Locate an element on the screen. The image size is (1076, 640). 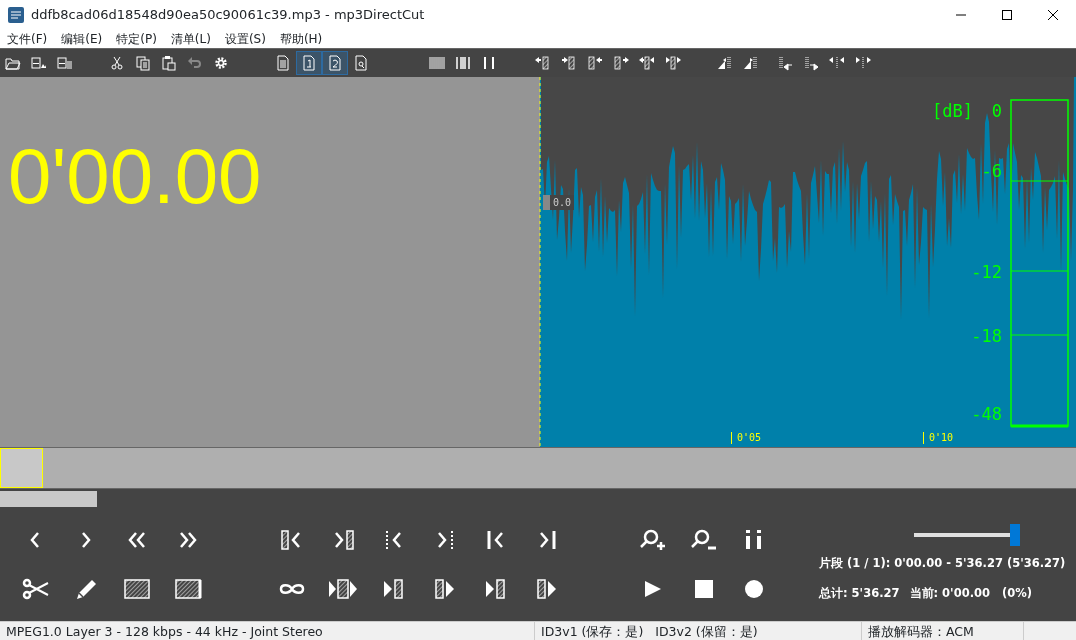
document-two-icon is located at coordinates (335, 63).